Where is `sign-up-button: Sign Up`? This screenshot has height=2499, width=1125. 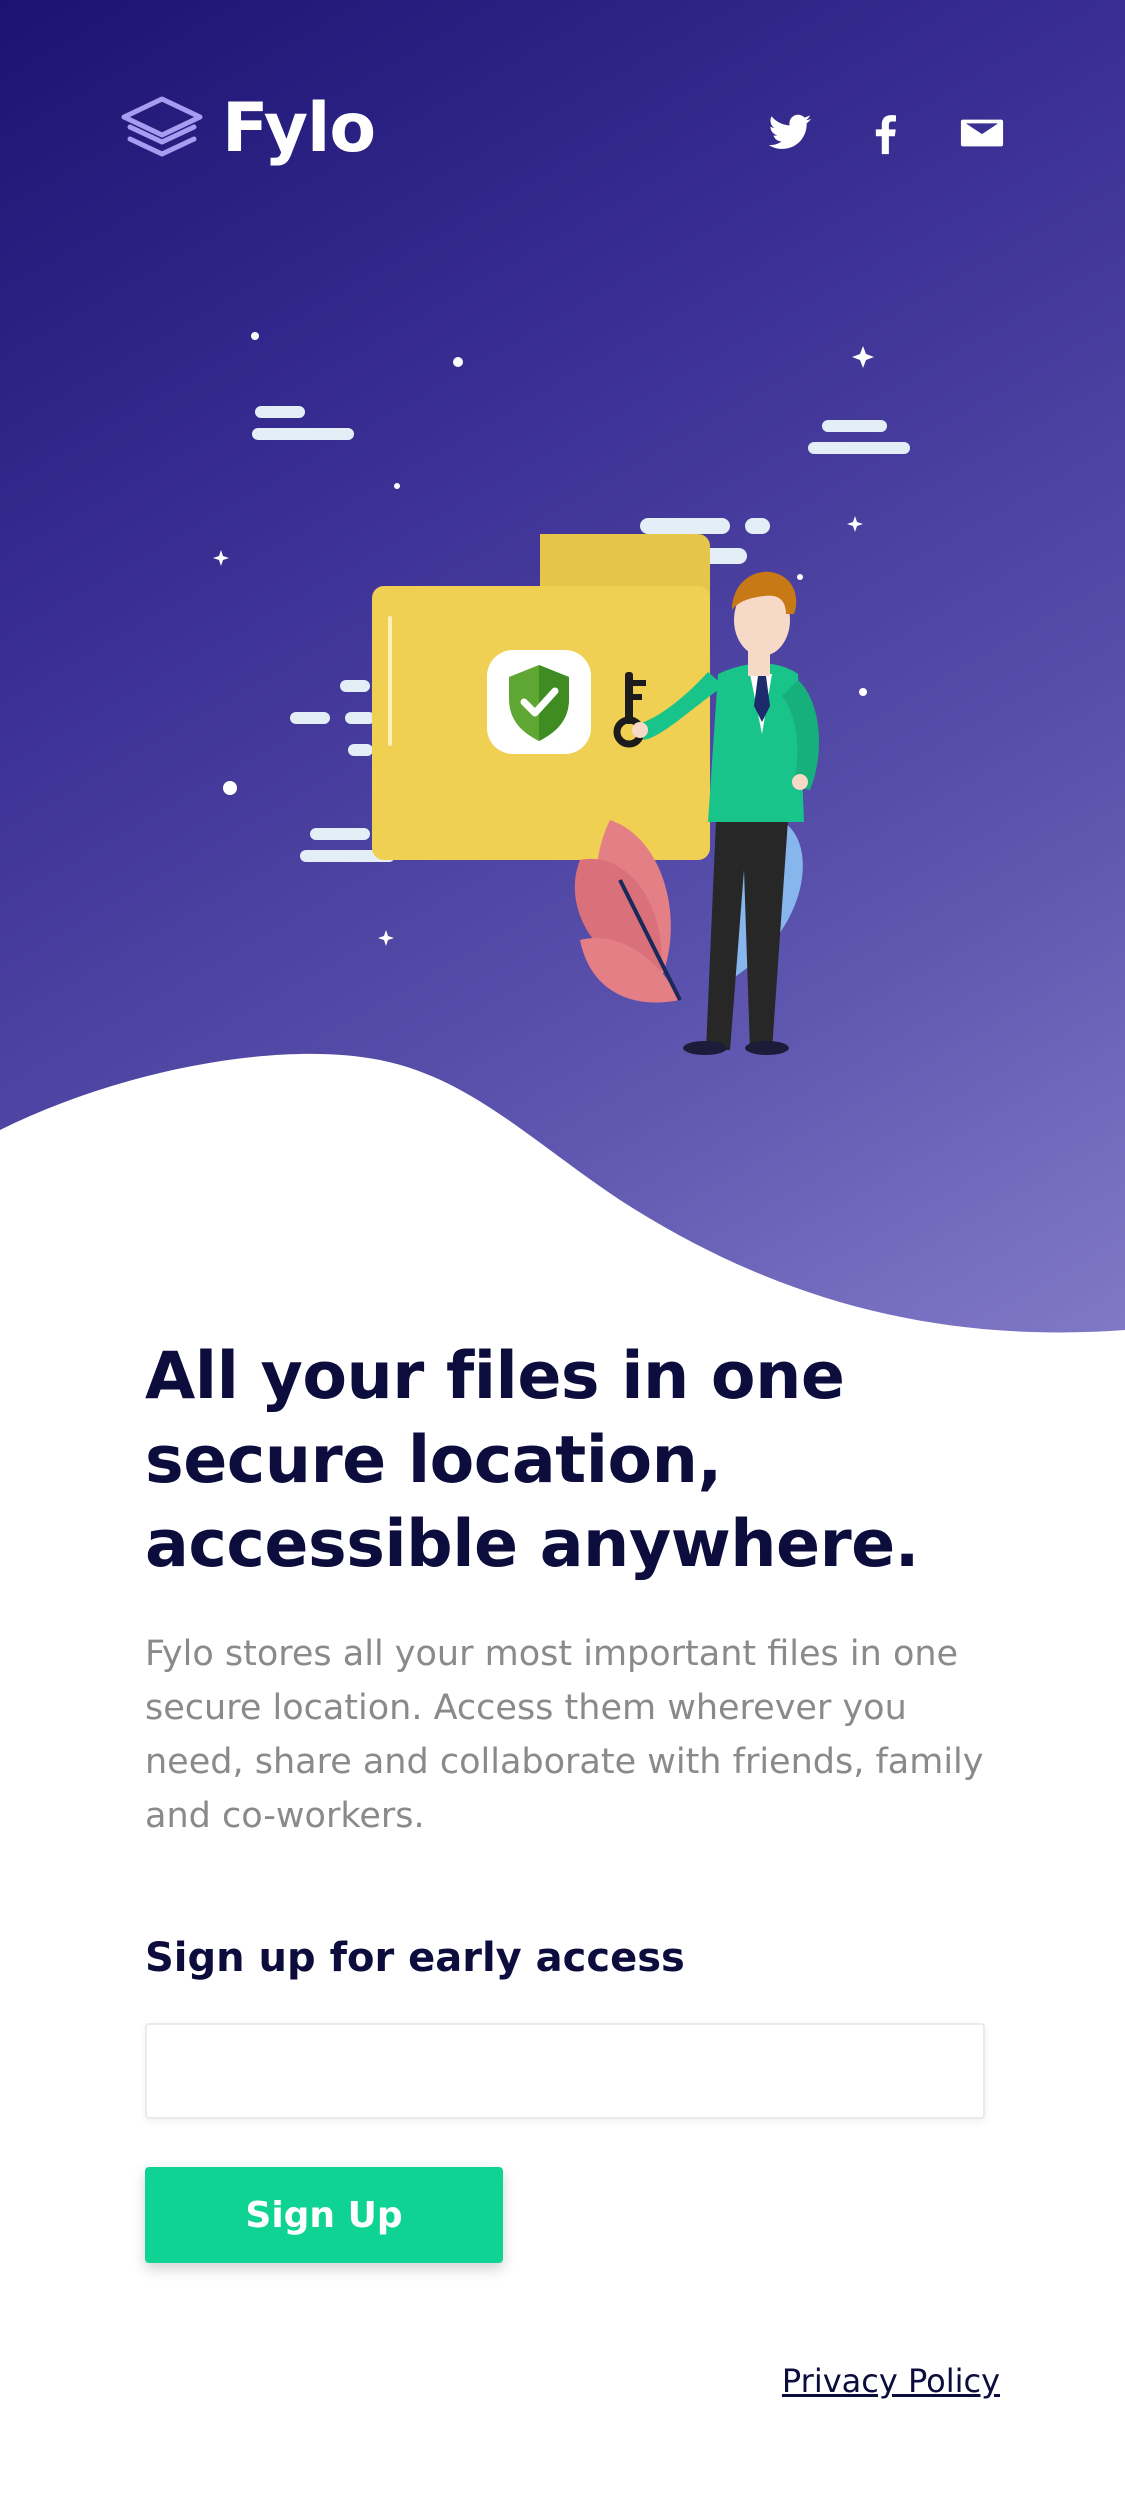 sign-up-button: Sign Up is located at coordinates (324, 2215).